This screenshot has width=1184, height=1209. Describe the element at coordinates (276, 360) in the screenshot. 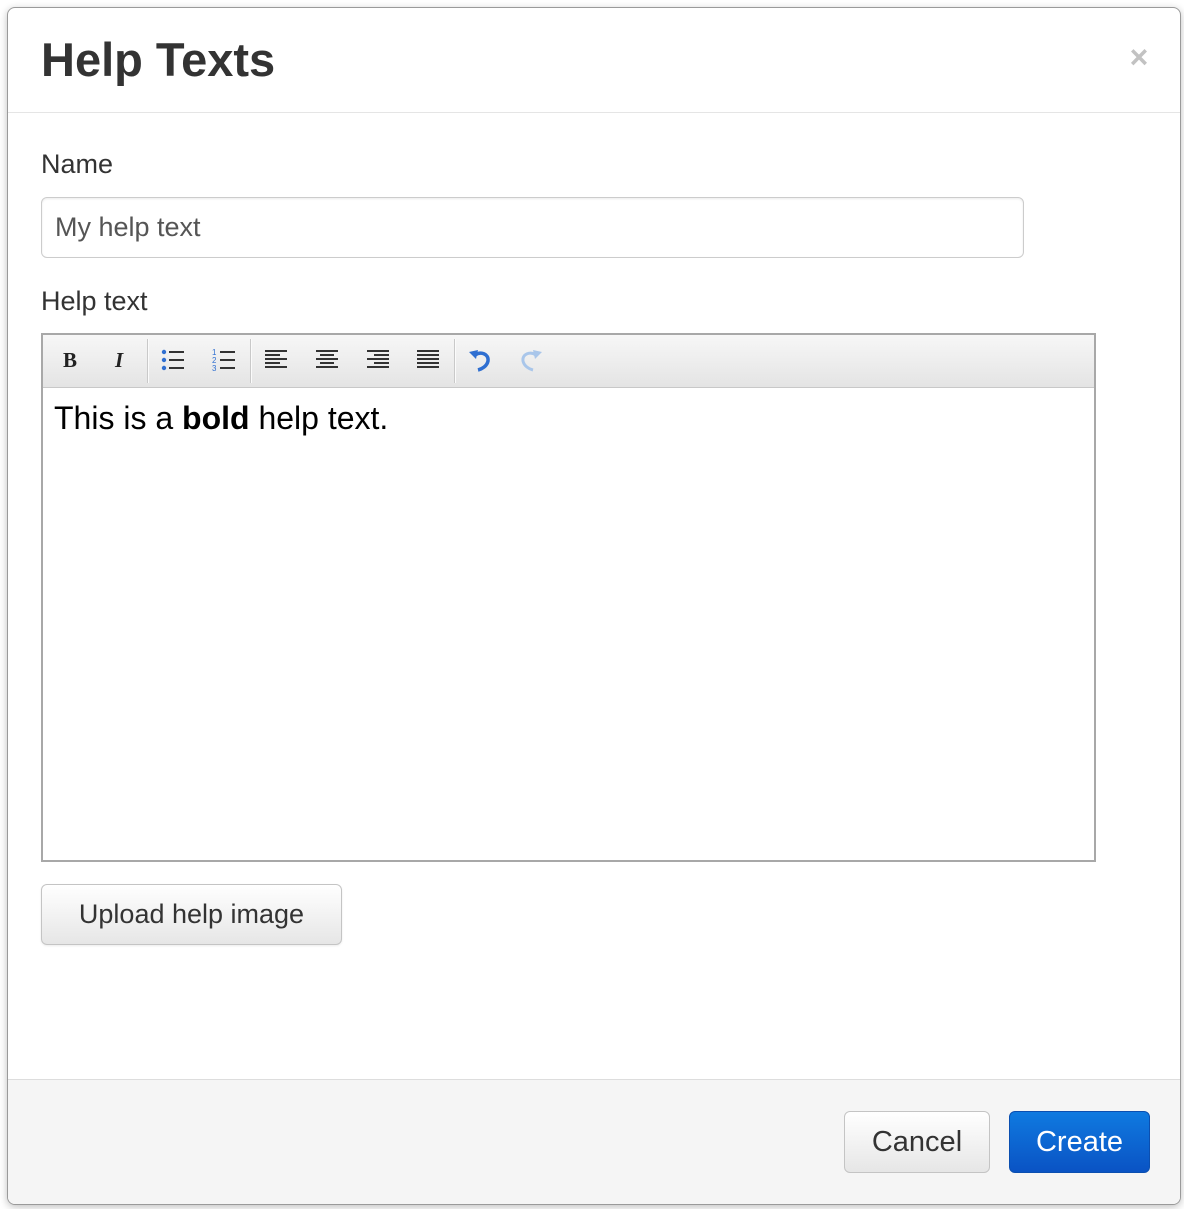

I see `align-left-icon` at that location.